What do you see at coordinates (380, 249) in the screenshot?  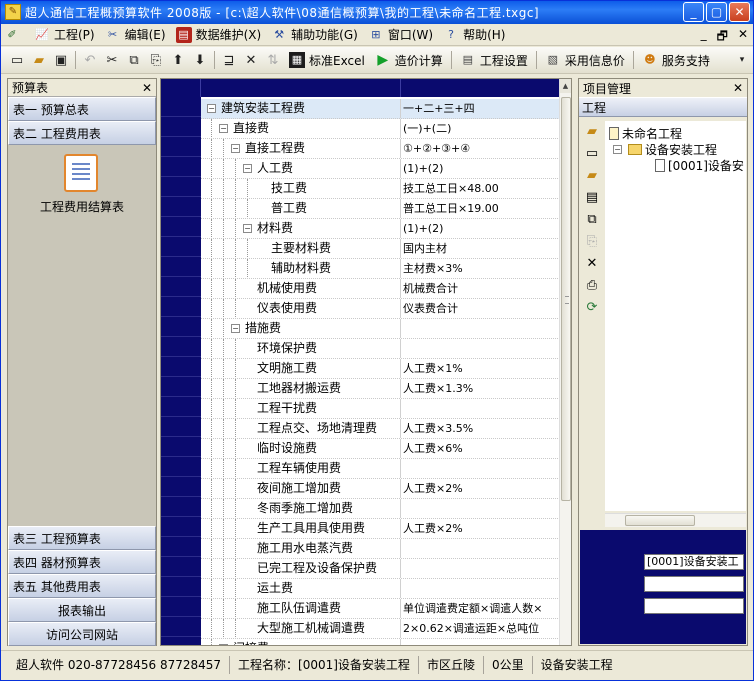 I see `table-row: 主要材料费 国内主材` at bounding box center [380, 249].